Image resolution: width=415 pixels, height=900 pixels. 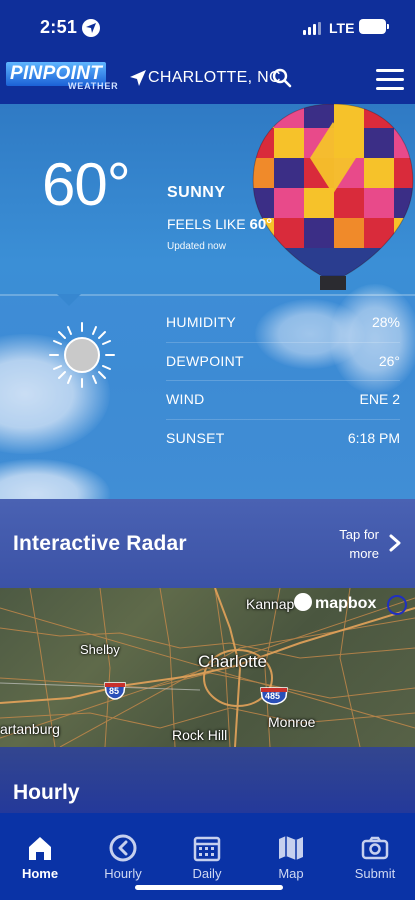 I want to click on map-label-shelby: Shelby, so click(x=100, y=649).